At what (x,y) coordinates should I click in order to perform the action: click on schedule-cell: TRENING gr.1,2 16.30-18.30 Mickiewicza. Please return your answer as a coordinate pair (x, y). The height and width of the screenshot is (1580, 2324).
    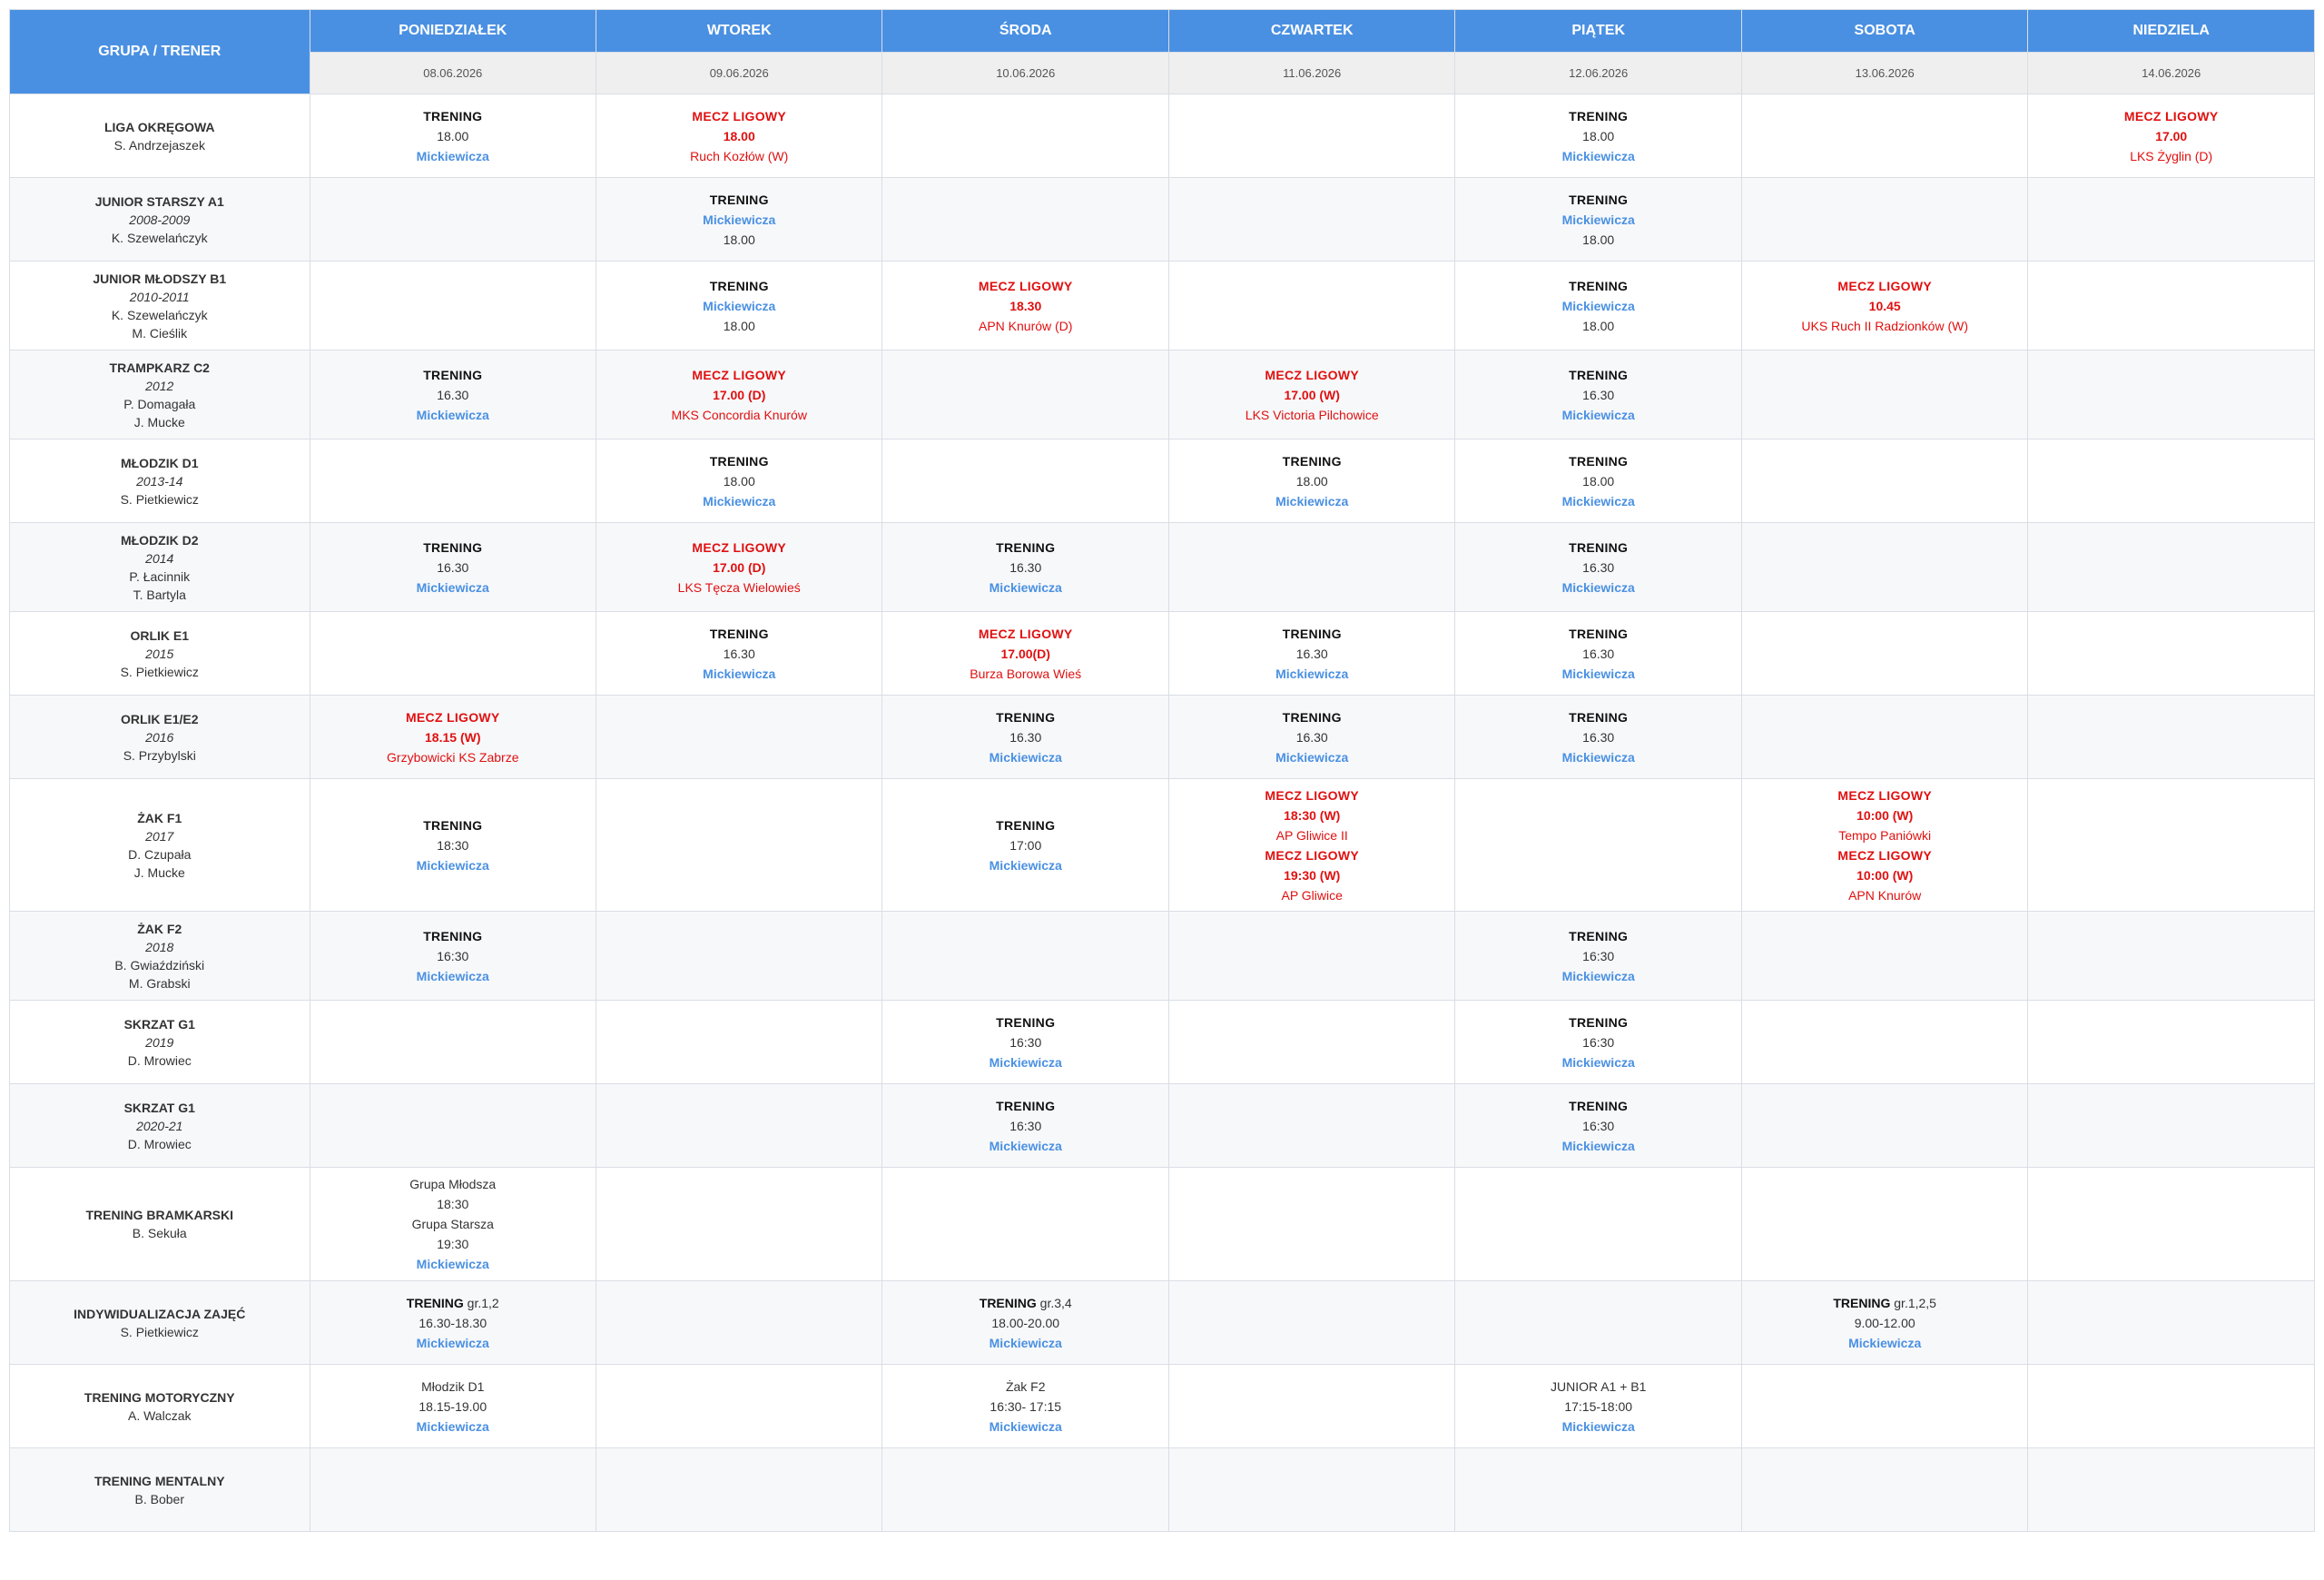
    Looking at the image, I should click on (453, 1323).